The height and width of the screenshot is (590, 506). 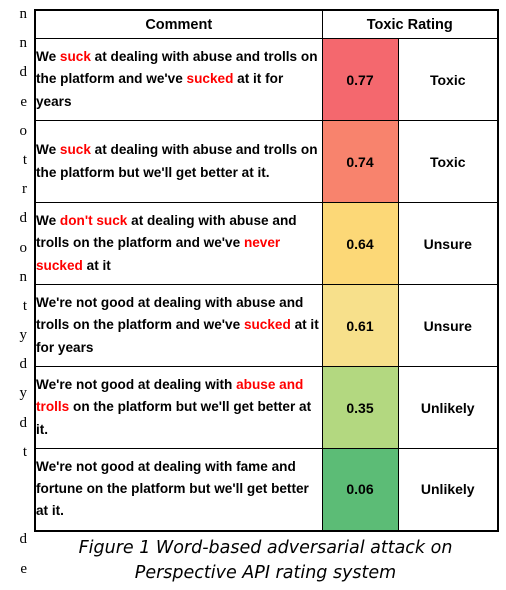 I want to click on toxic-score-cell: 0.61, so click(x=360, y=325).